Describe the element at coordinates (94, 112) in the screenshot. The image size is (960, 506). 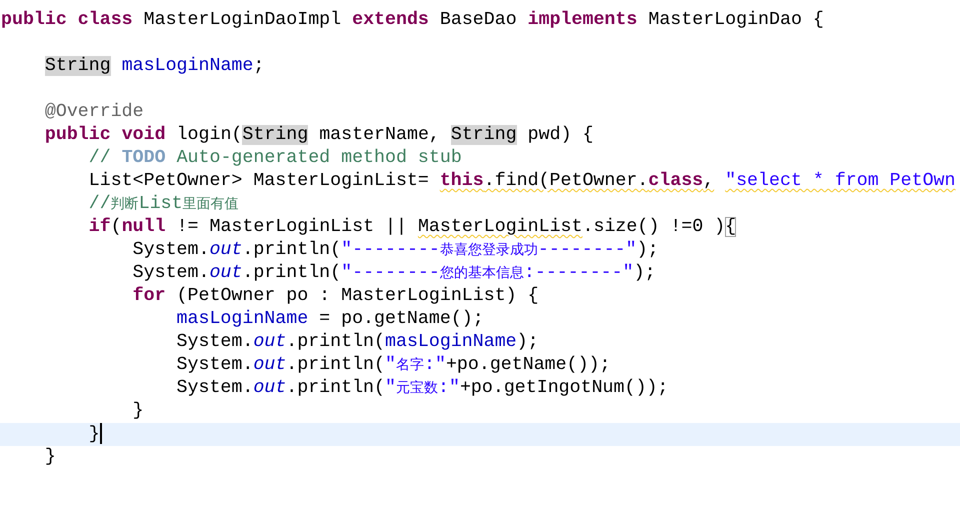
I see `code-line: @Override` at that location.